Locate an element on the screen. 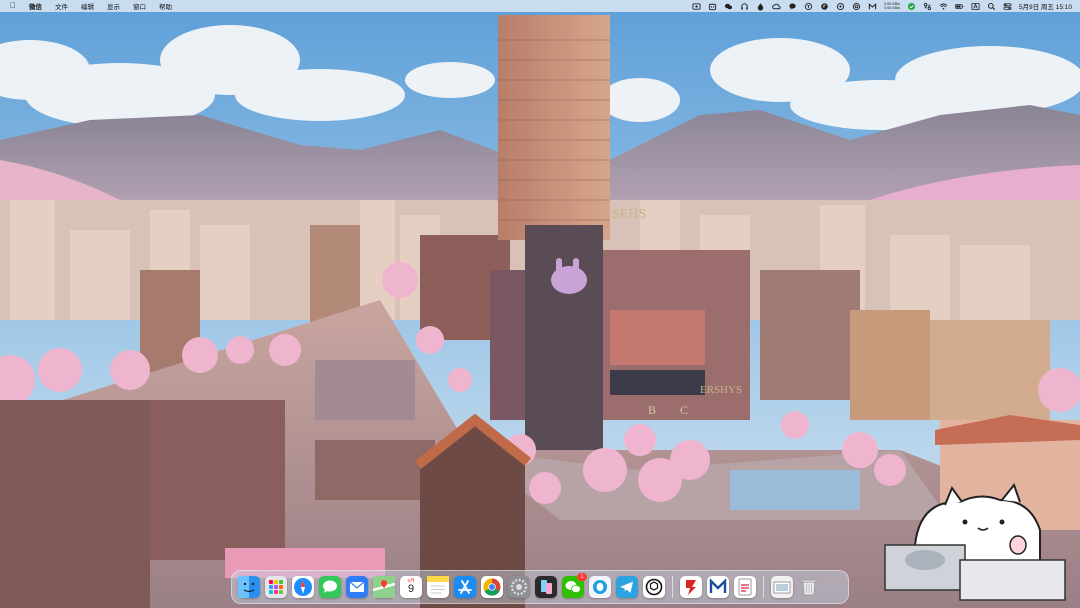 This screenshot has width=1080, height=608. dock-chrome-icon is located at coordinates (492, 587).